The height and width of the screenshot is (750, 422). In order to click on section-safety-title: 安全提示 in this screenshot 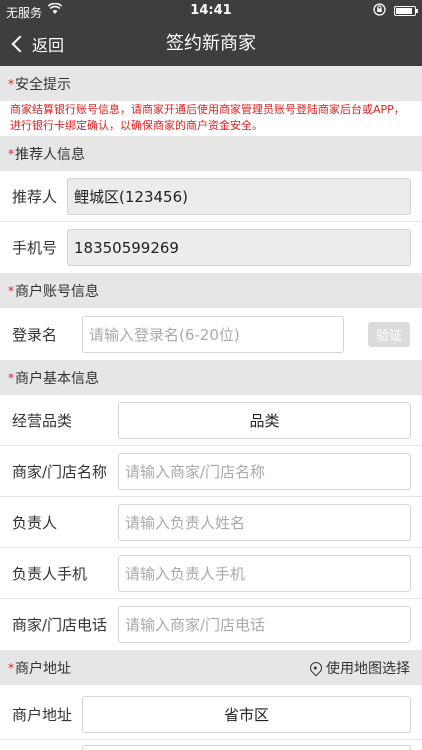, I will do `click(43, 84)`.